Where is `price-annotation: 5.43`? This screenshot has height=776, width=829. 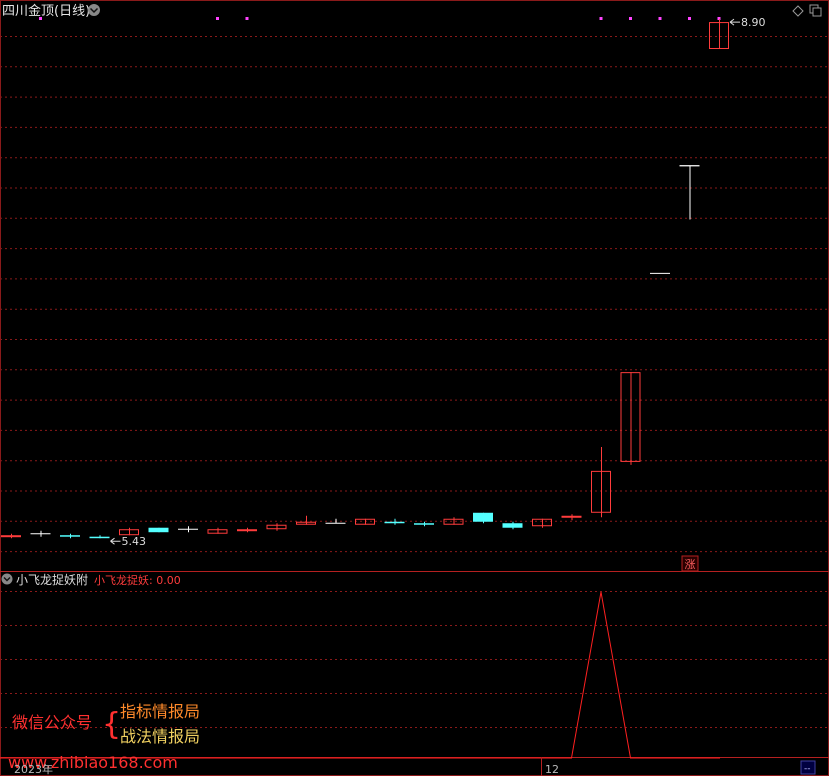 price-annotation: 5.43 is located at coordinates (128, 541).